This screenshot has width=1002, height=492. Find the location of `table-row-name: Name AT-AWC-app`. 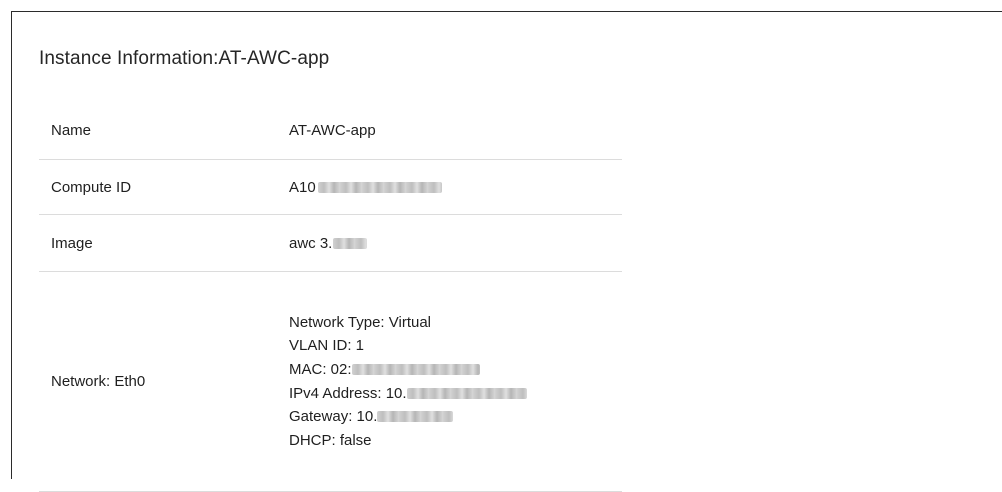

table-row-name: Name AT-AWC-app is located at coordinates (330, 130).